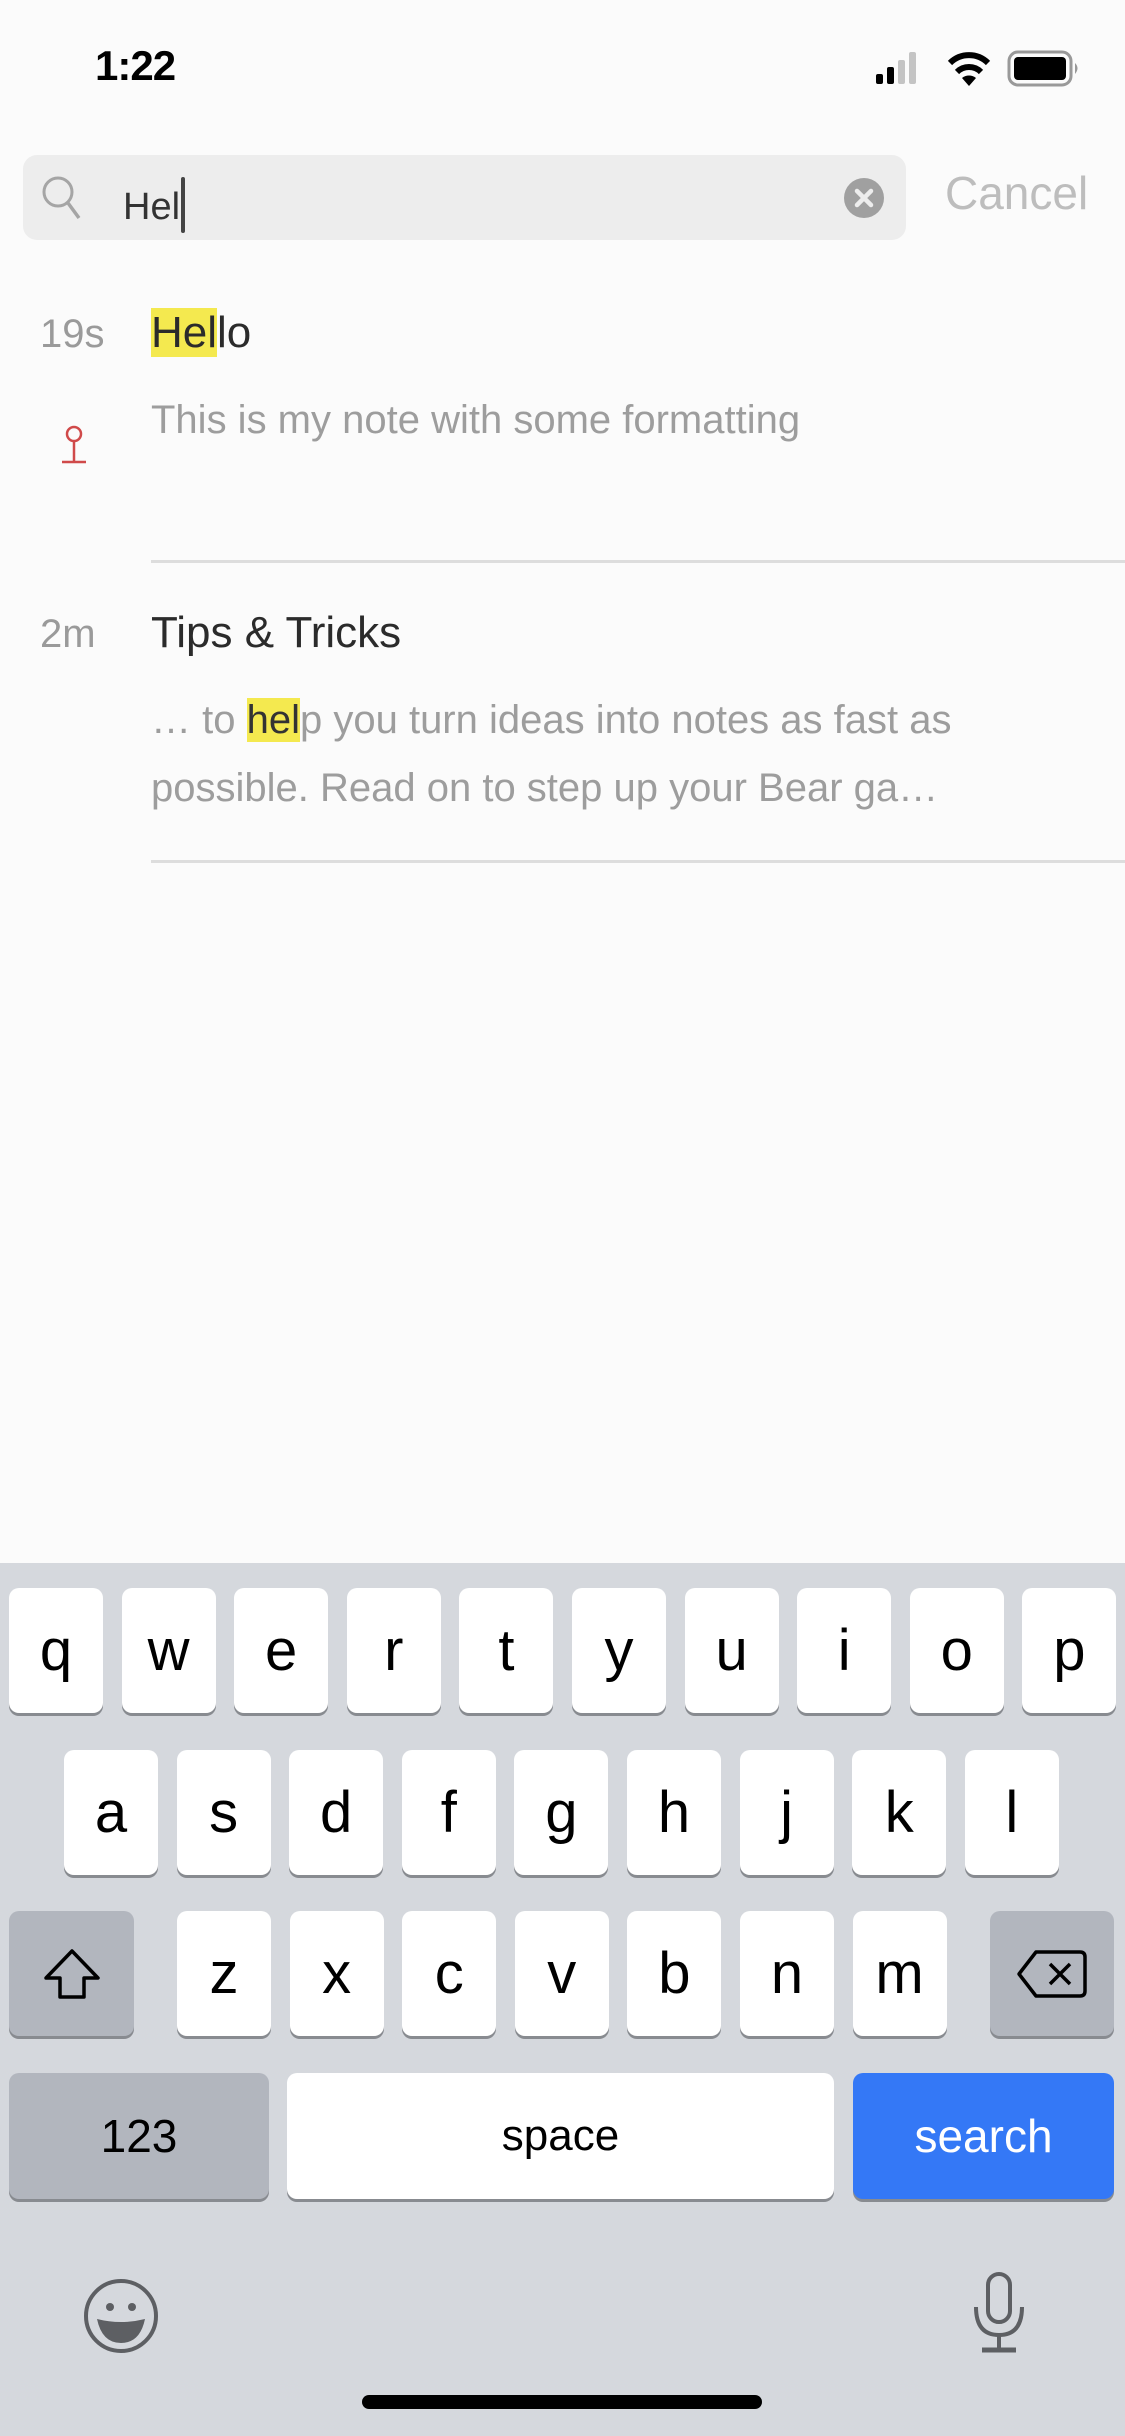  Describe the element at coordinates (448, 1812) in the screenshot. I see `key-f: f` at that location.